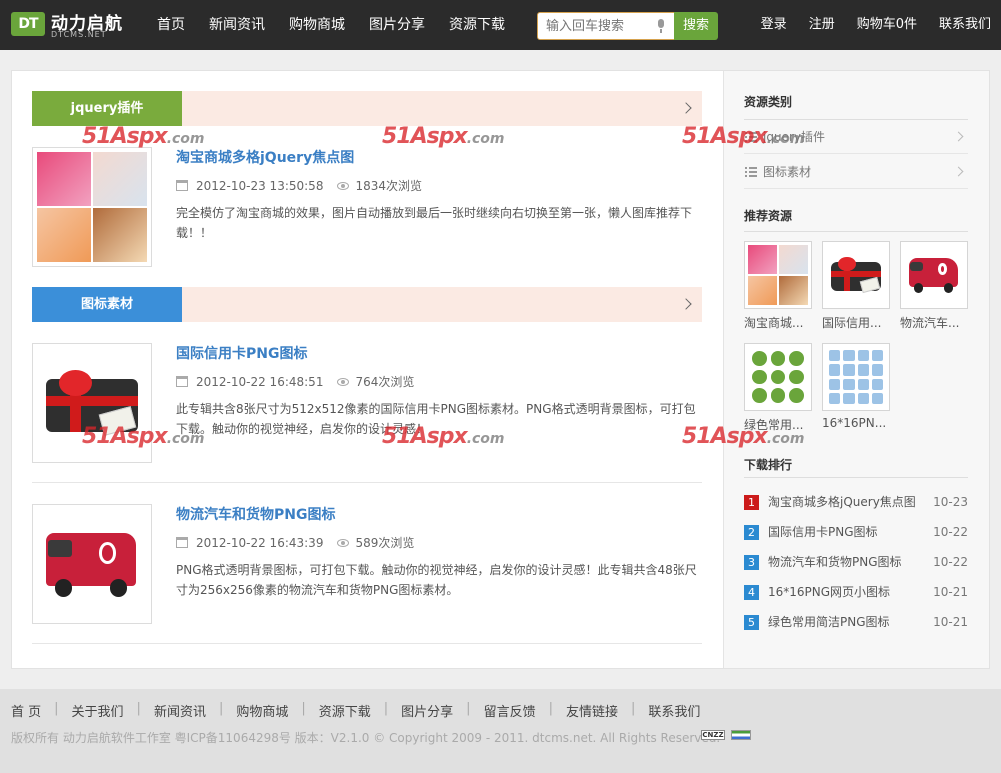 The width and height of the screenshot is (1001, 773). What do you see at coordinates (26, 710) in the screenshot?
I see `footer-link-home: 首 页` at bounding box center [26, 710].